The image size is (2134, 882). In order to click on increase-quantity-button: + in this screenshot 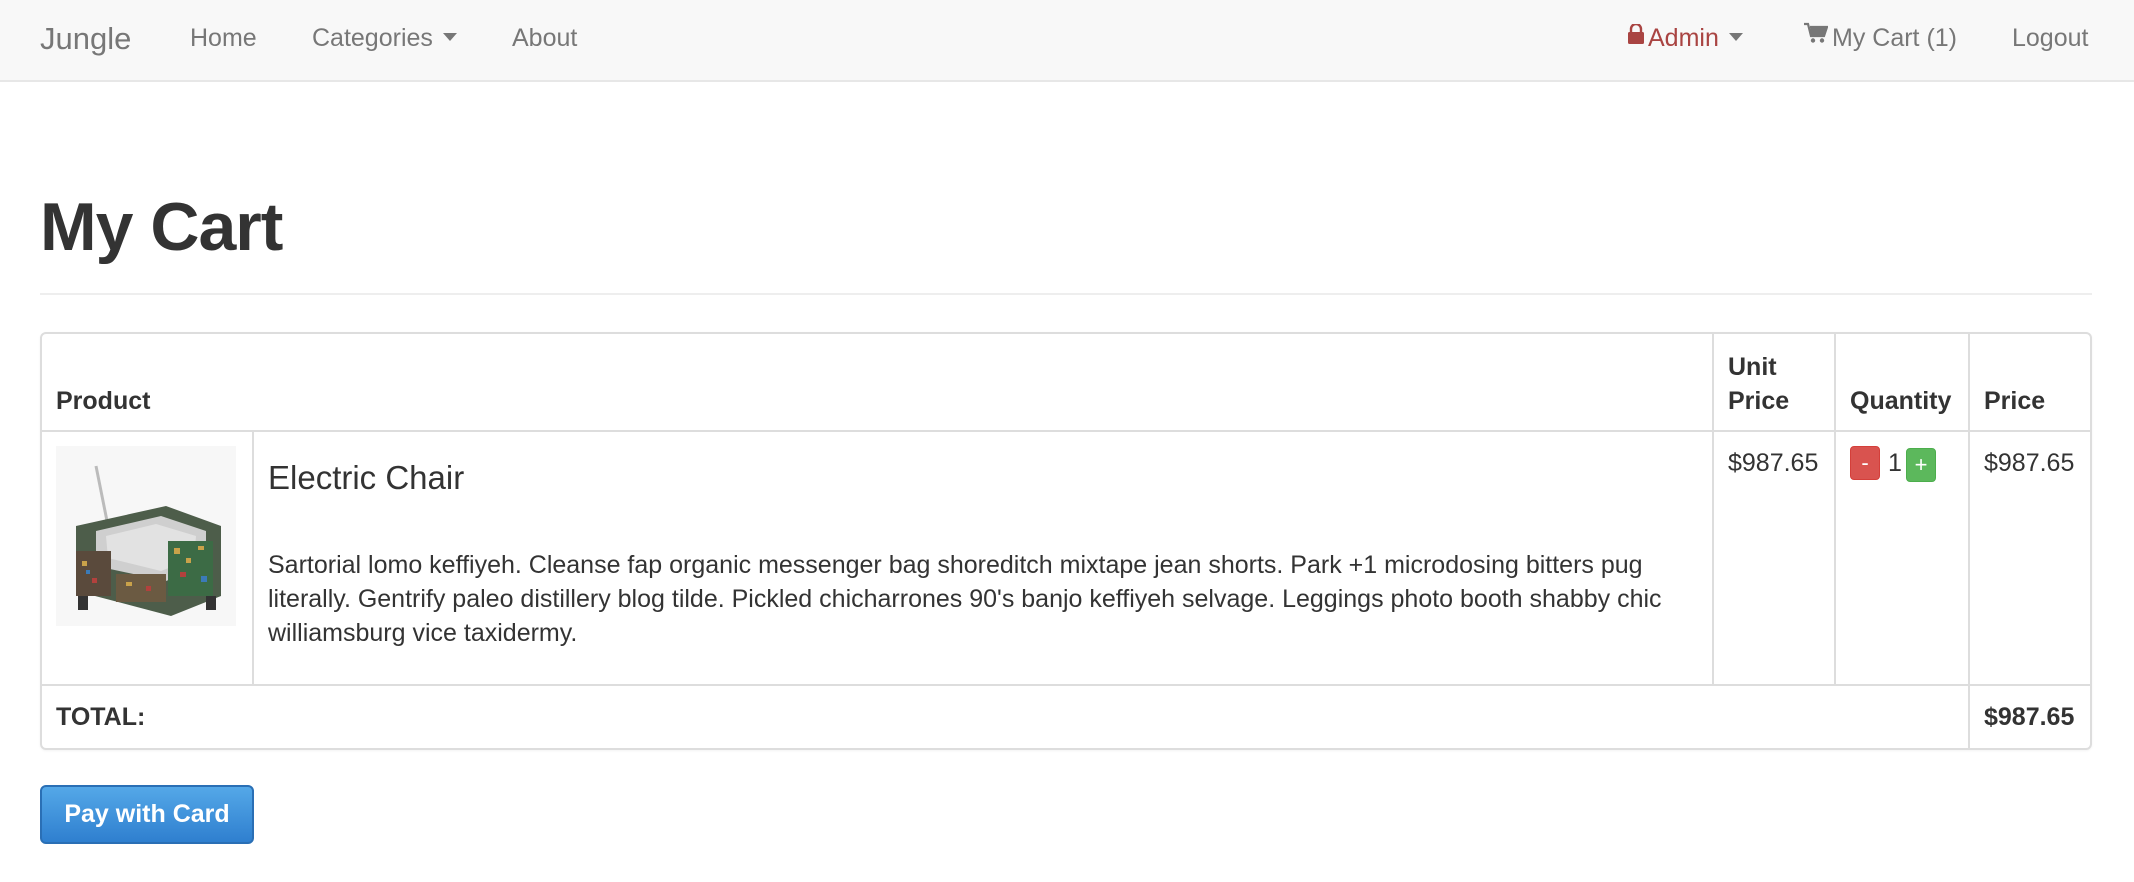, I will do `click(1921, 465)`.